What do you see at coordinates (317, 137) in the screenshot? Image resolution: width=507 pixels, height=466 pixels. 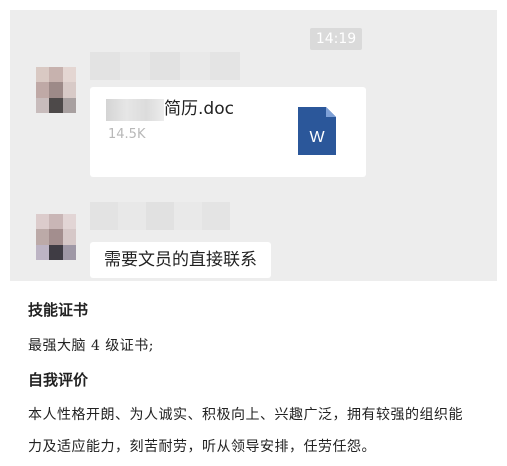 I see `svg-text: W` at bounding box center [317, 137].